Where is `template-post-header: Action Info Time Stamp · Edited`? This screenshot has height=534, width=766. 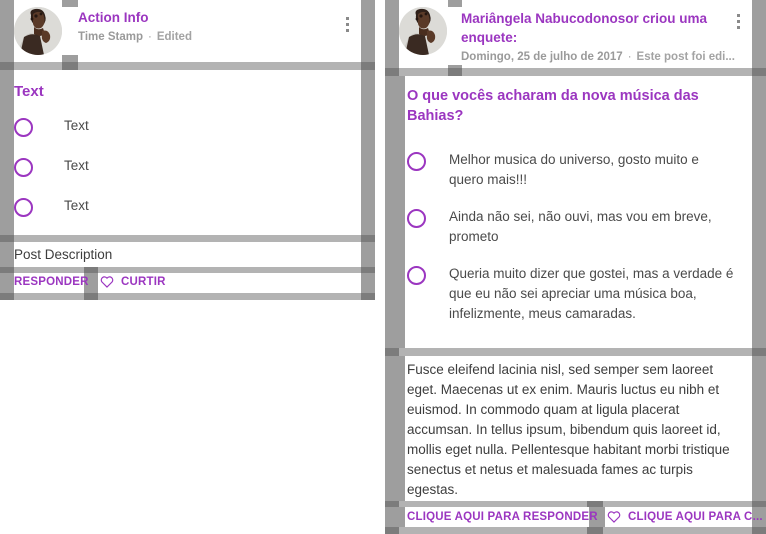 template-post-header: Action Info Time Stamp · Edited is located at coordinates (187, 31).